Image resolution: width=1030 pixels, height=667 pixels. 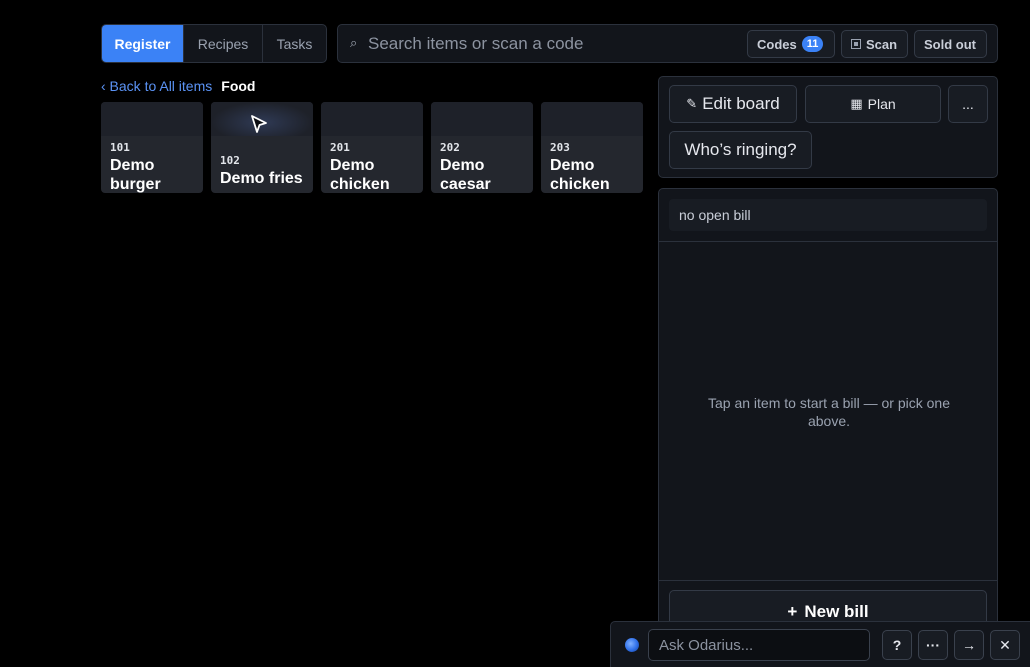 I want to click on item-name: Demo caesar, so click(x=465, y=175).